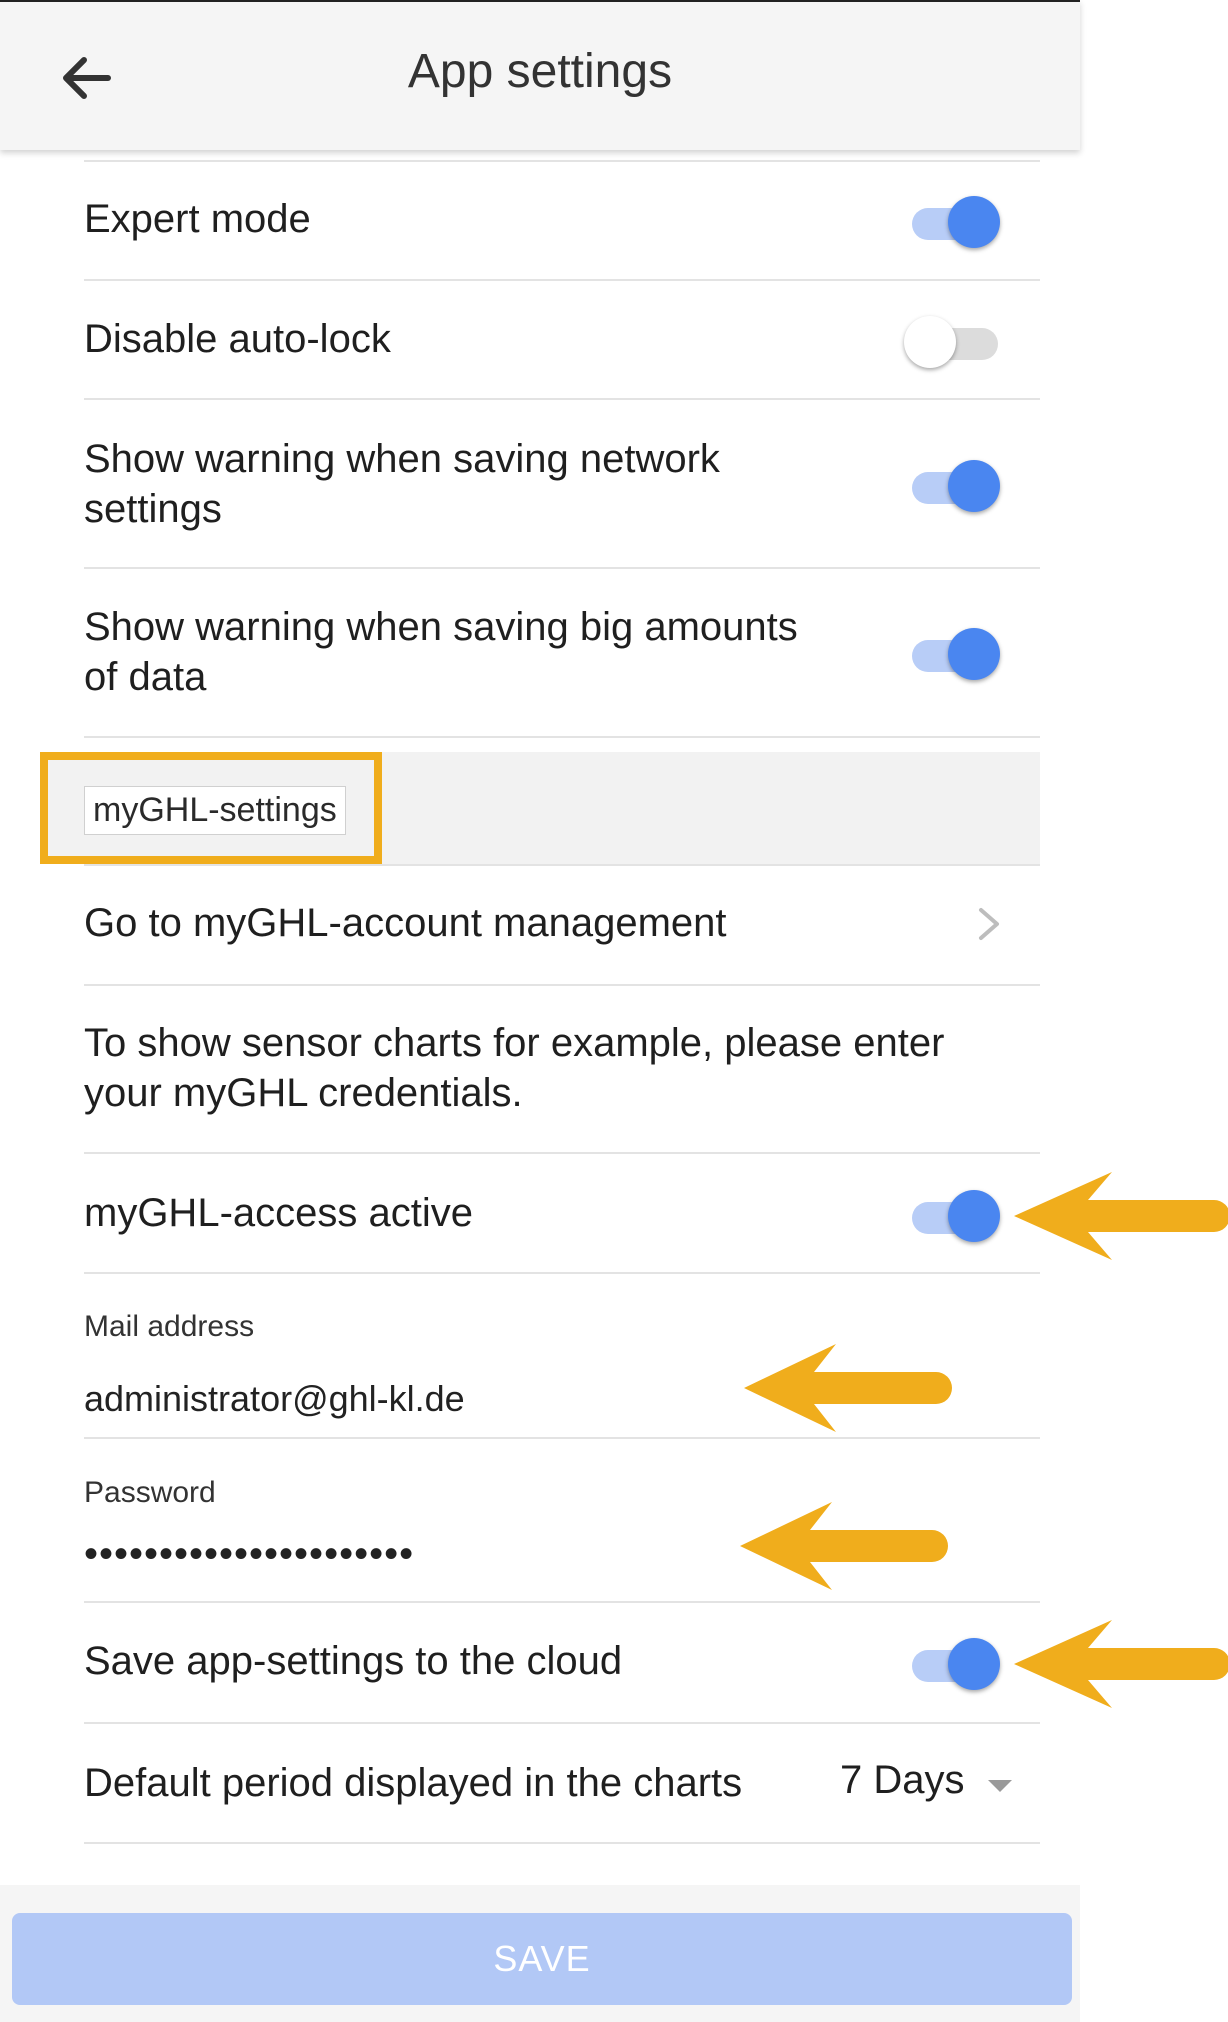  I want to click on caret-down-icon, so click(1000, 1786).